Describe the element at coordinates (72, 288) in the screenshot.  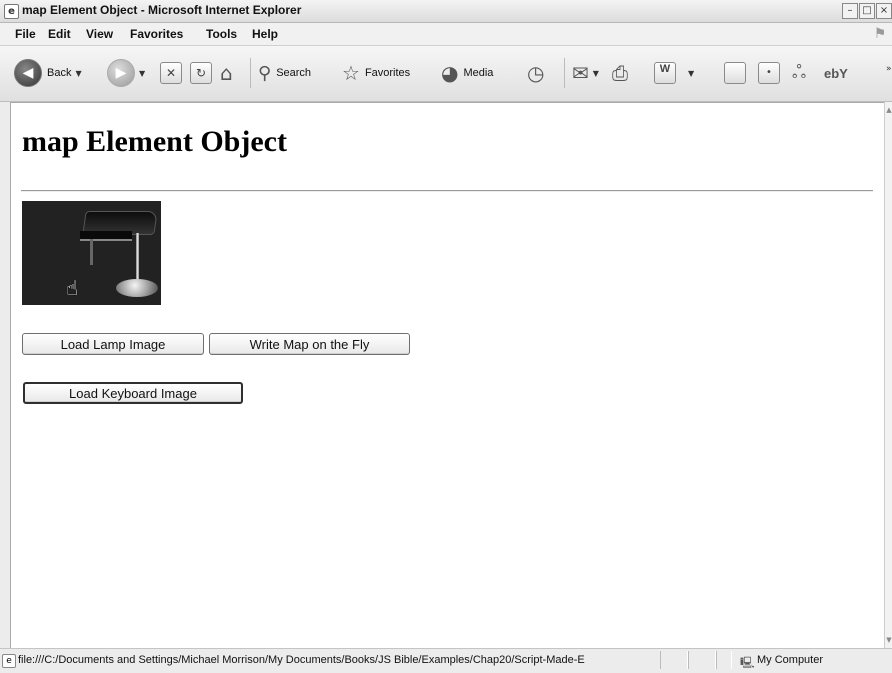
I see `hand-cursor-icon: ☝` at that location.